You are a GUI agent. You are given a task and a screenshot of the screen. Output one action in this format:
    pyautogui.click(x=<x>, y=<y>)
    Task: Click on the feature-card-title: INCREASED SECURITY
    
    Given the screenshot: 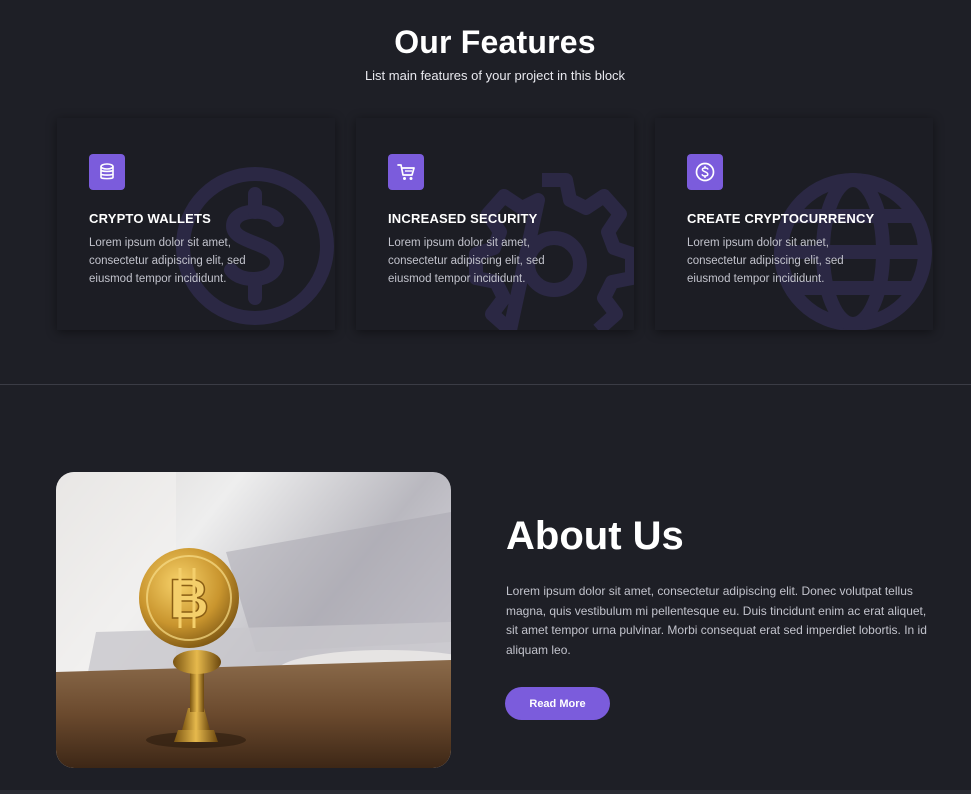 What is the action you would take?
    pyautogui.click(x=463, y=218)
    